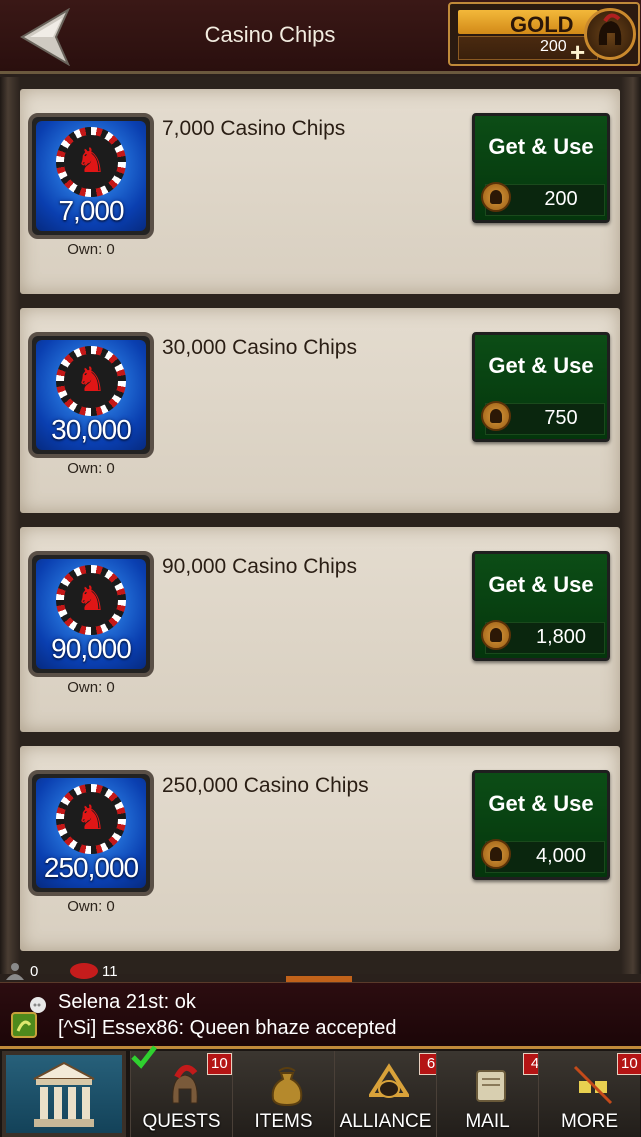  I want to click on chat-icon, so click(28, 1017).